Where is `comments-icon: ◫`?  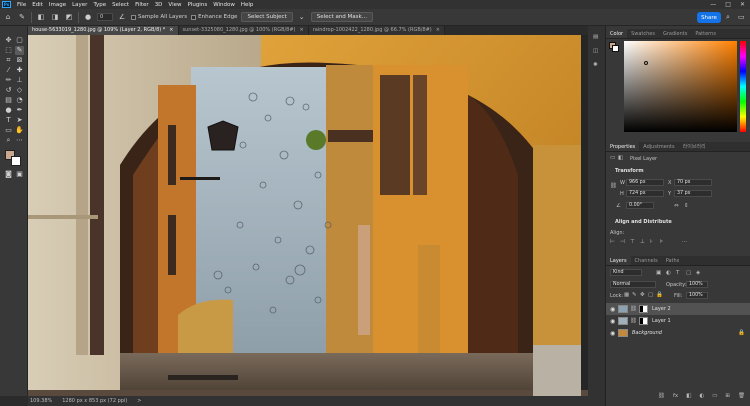 comments-icon: ◫ is located at coordinates (595, 51).